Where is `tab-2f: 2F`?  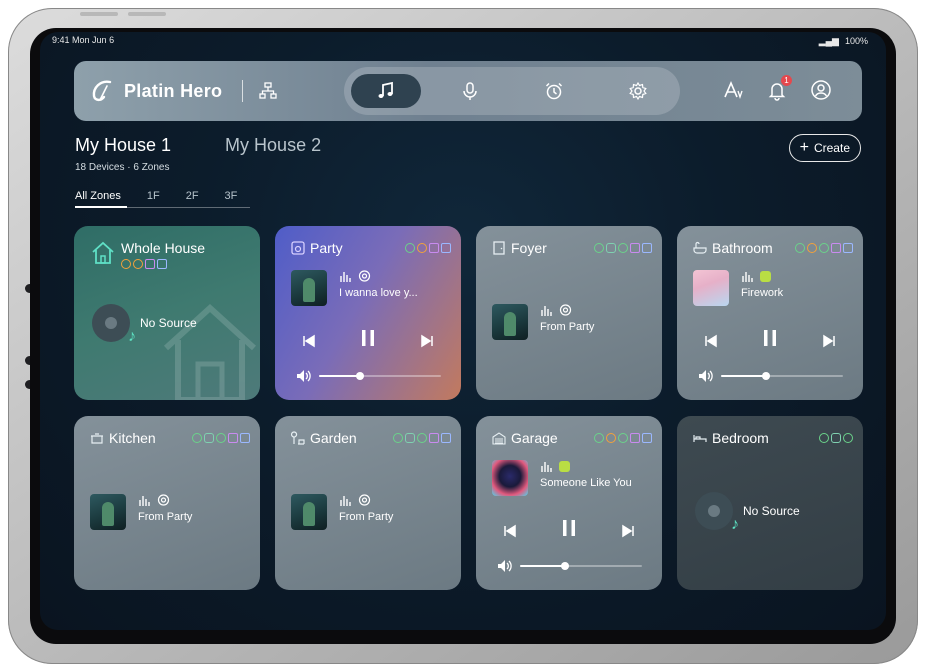
tab-2f: 2F is located at coordinates (192, 196).